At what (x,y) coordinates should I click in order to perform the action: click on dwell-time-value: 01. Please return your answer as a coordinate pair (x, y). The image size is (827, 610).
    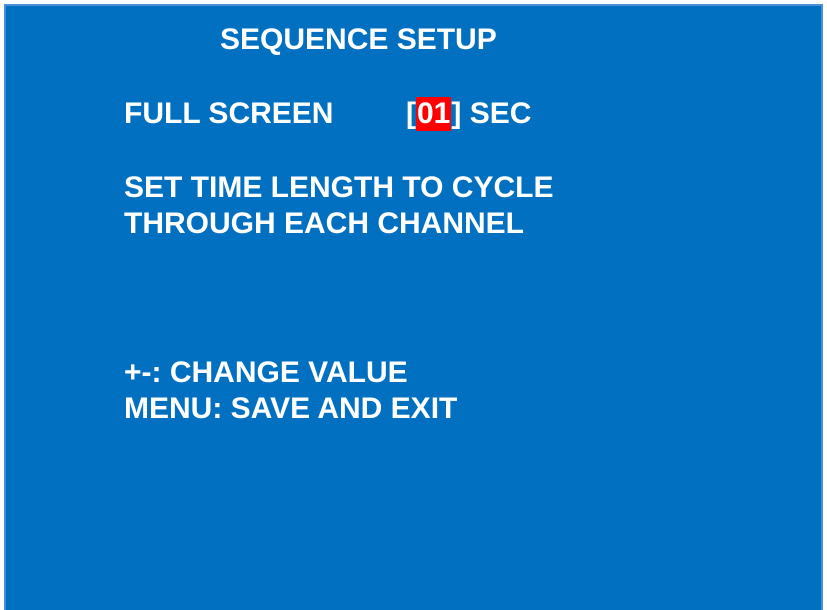
    Looking at the image, I should click on (434, 114).